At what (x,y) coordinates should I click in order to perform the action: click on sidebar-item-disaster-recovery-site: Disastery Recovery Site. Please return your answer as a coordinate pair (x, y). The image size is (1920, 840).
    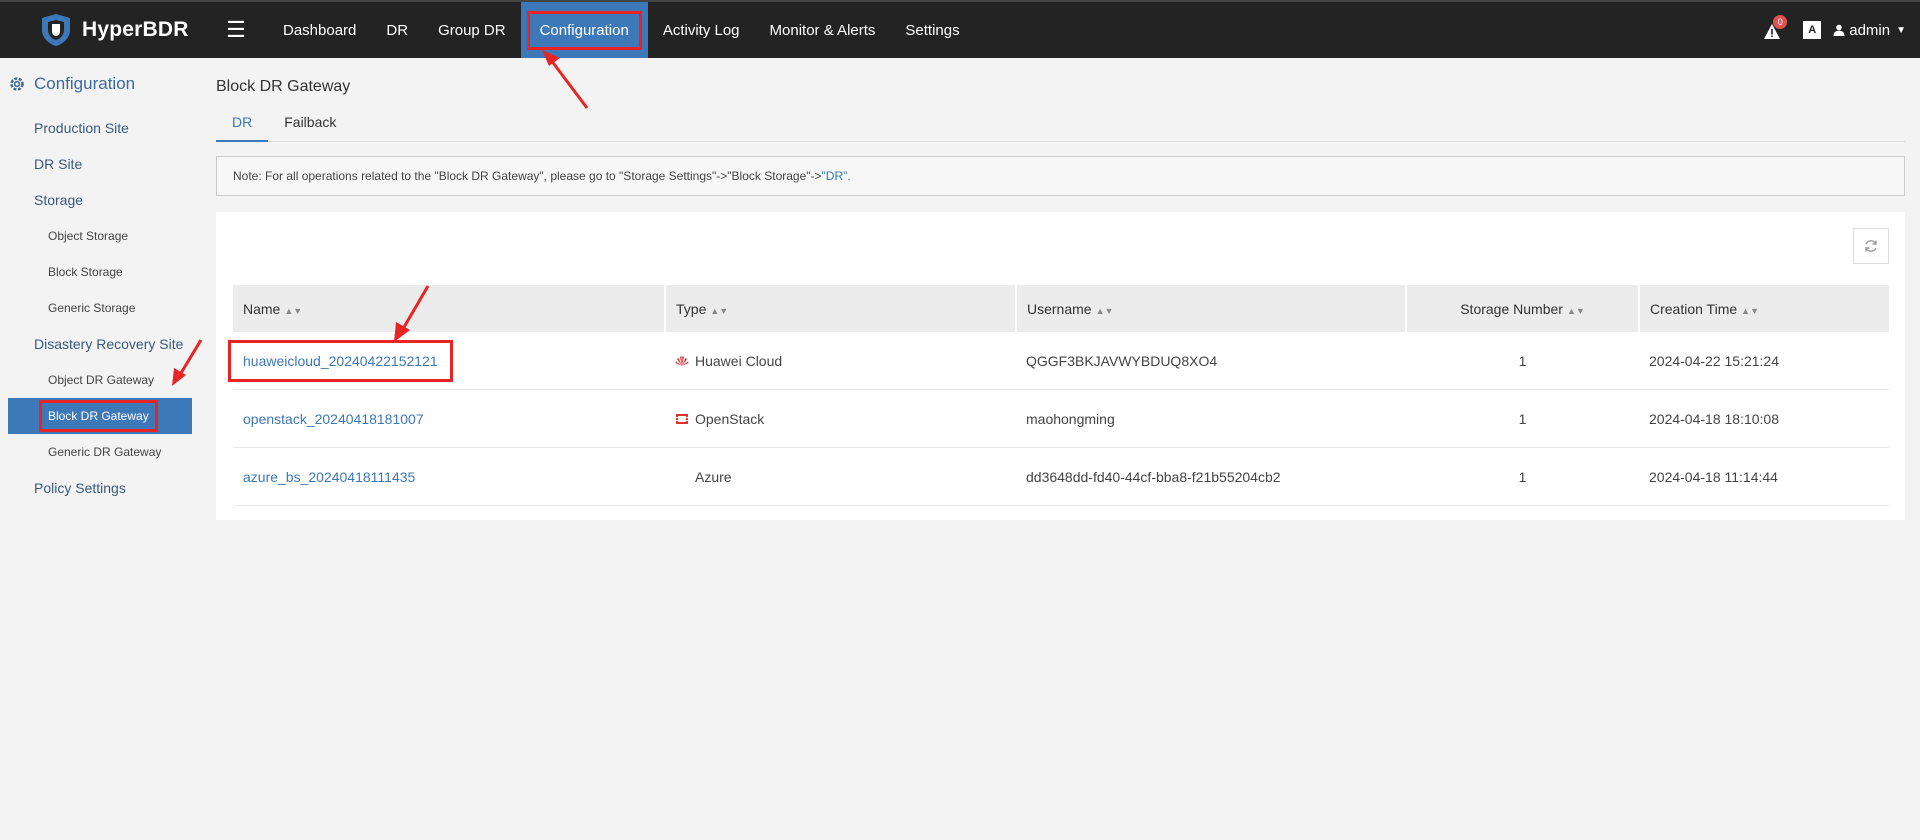
    Looking at the image, I should click on (100, 344).